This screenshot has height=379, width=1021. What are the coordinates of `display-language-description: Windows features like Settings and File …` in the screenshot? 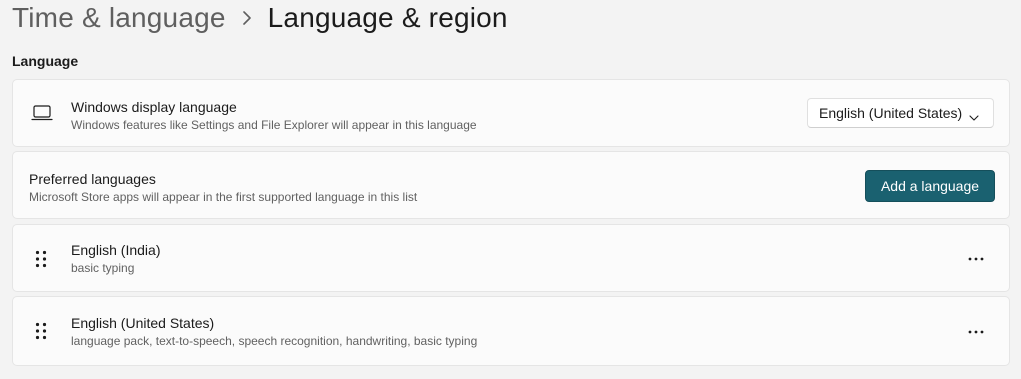 It's located at (274, 125).